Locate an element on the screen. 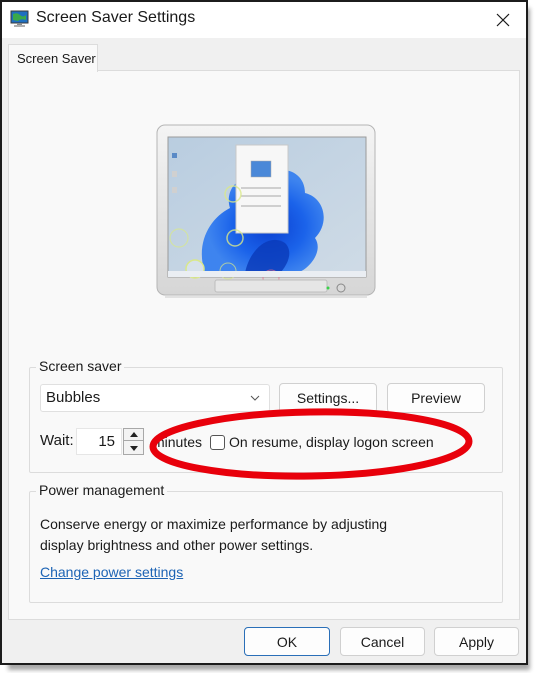  logon-screen-checkbox-label: On resume, display logon screen is located at coordinates (331, 442).